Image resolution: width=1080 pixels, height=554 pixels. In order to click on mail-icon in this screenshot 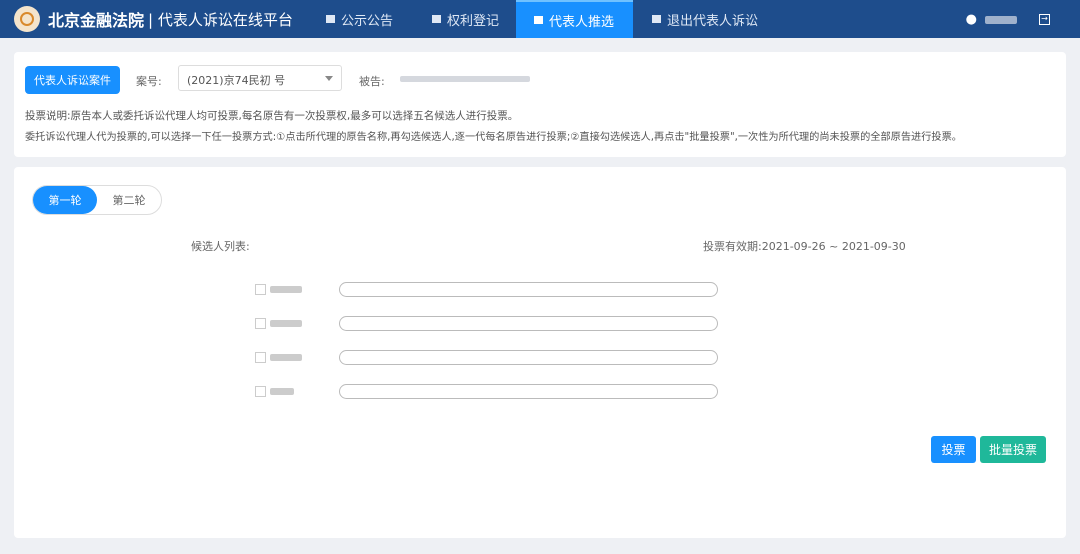, I will do `click(330, 19)`.